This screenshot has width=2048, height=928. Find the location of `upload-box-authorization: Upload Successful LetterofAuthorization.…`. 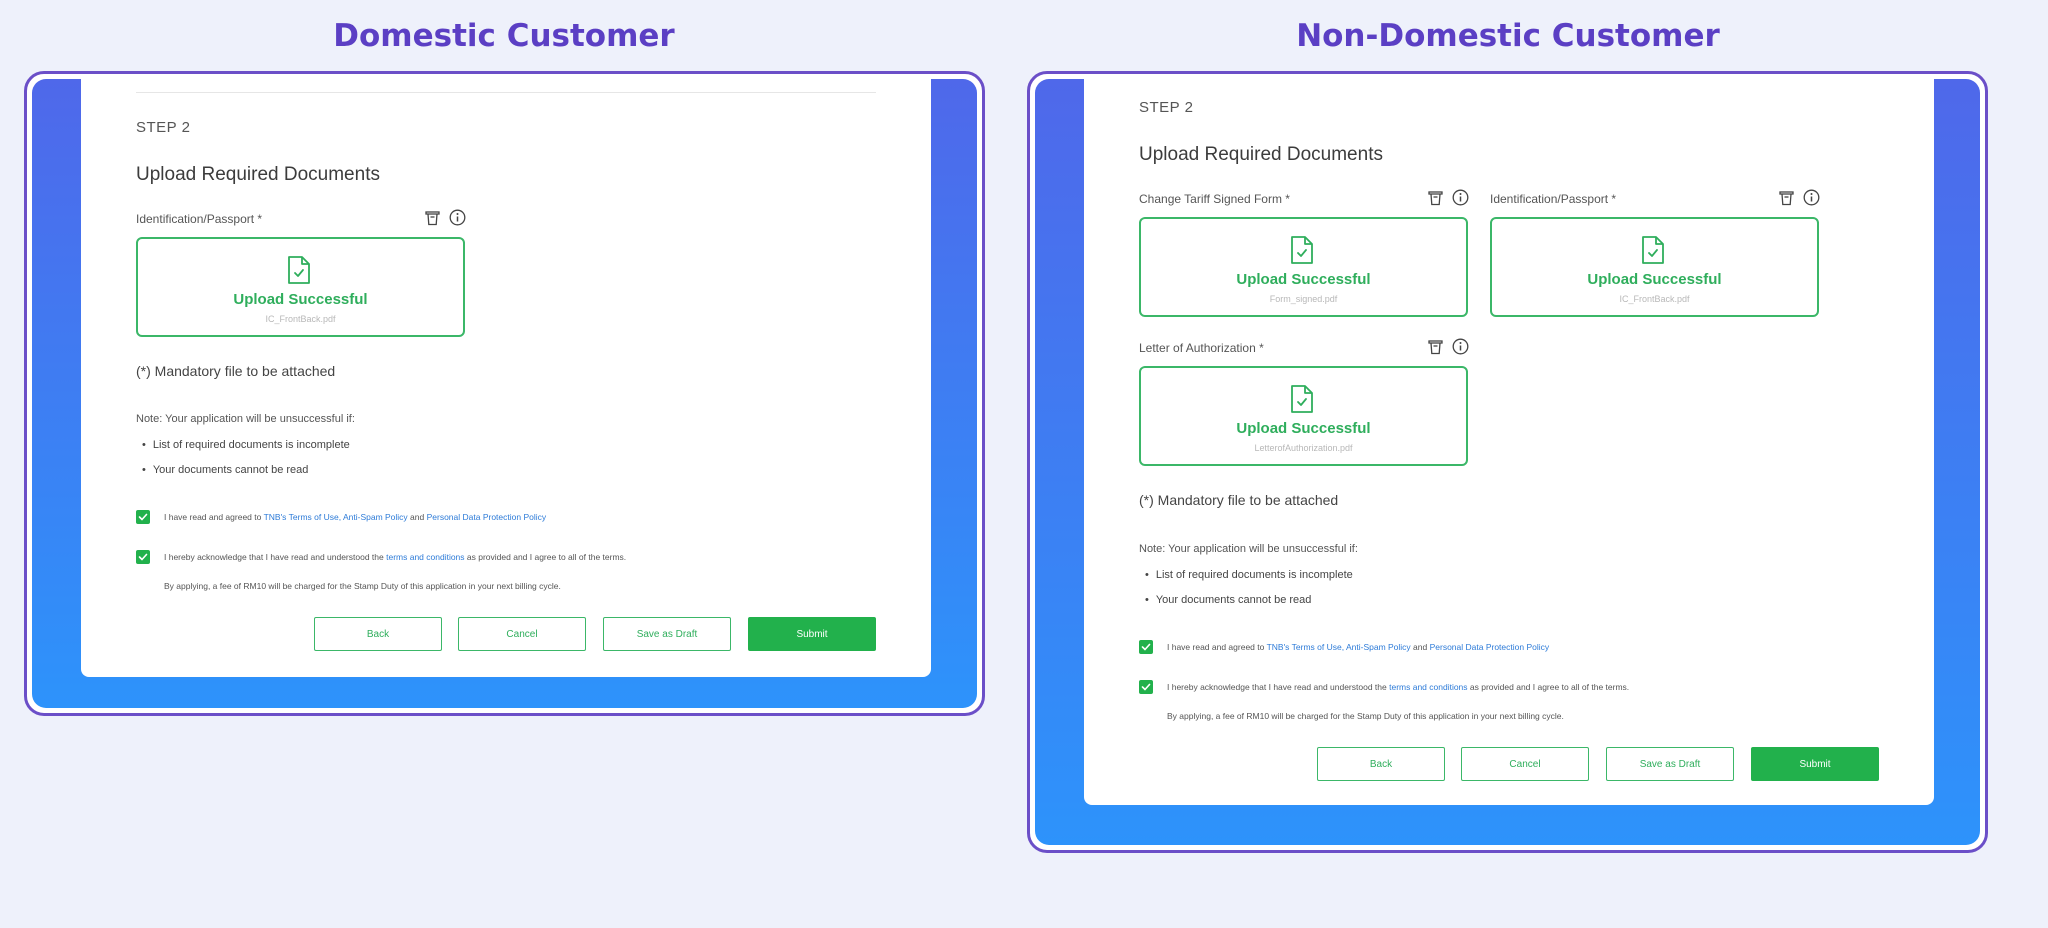

upload-box-authorization: Upload Successful LetterofAuthorization.… is located at coordinates (1303, 416).